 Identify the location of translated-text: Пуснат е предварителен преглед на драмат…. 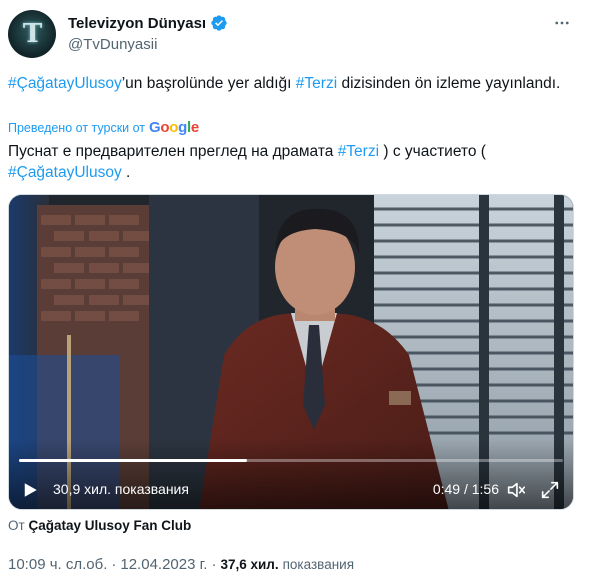
(288, 162).